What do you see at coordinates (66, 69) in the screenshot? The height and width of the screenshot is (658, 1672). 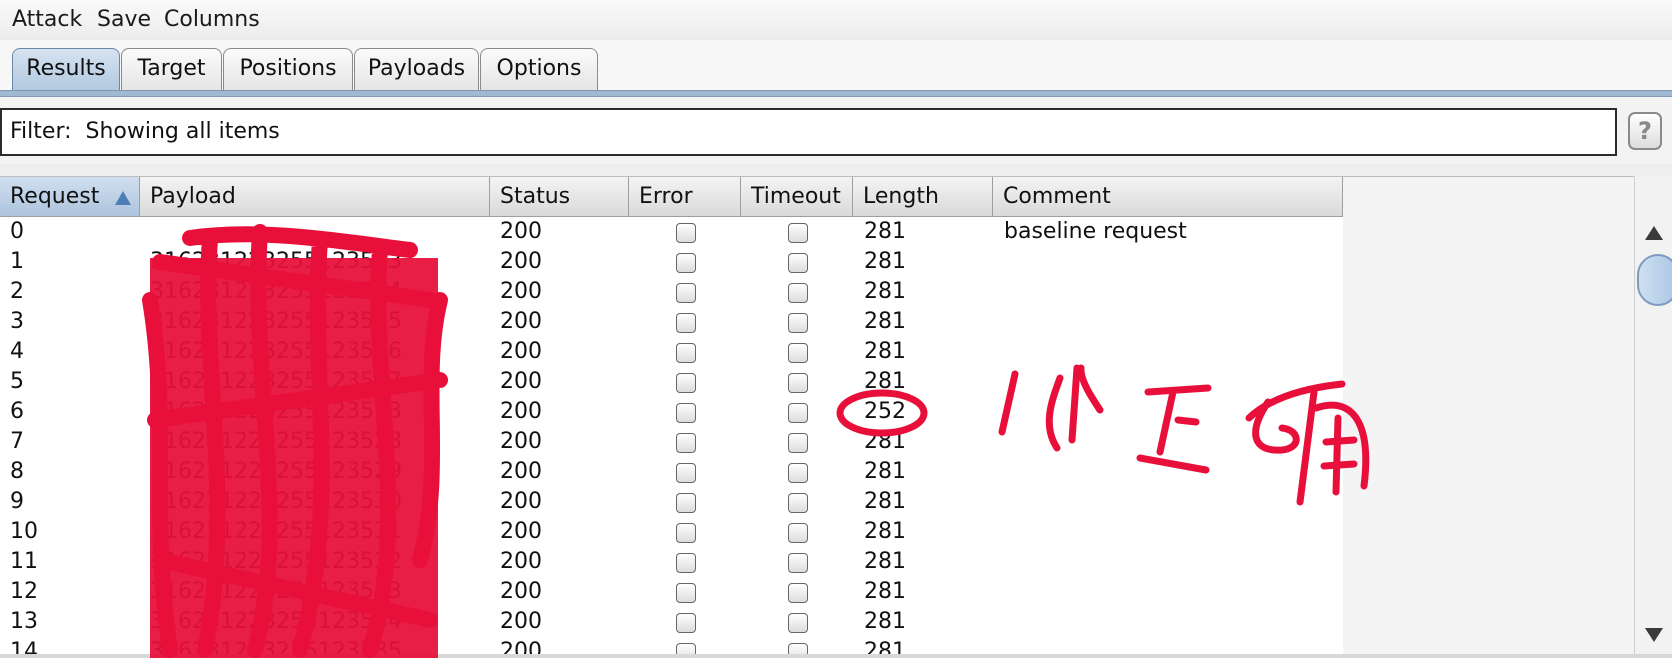 I see `tab-results: Results` at bounding box center [66, 69].